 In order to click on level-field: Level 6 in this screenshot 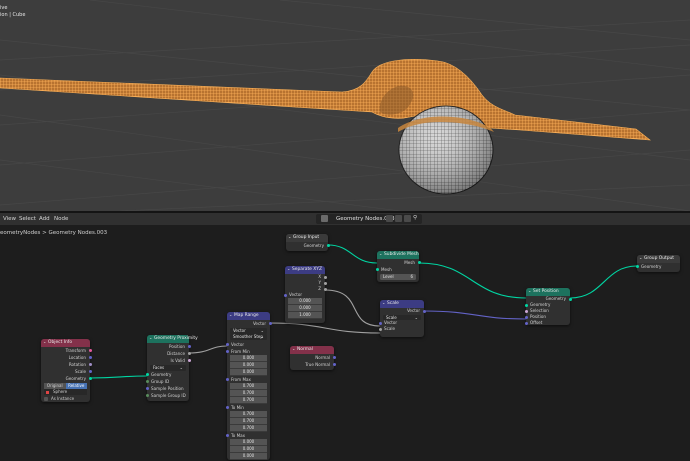, I will do `click(398, 276)`.